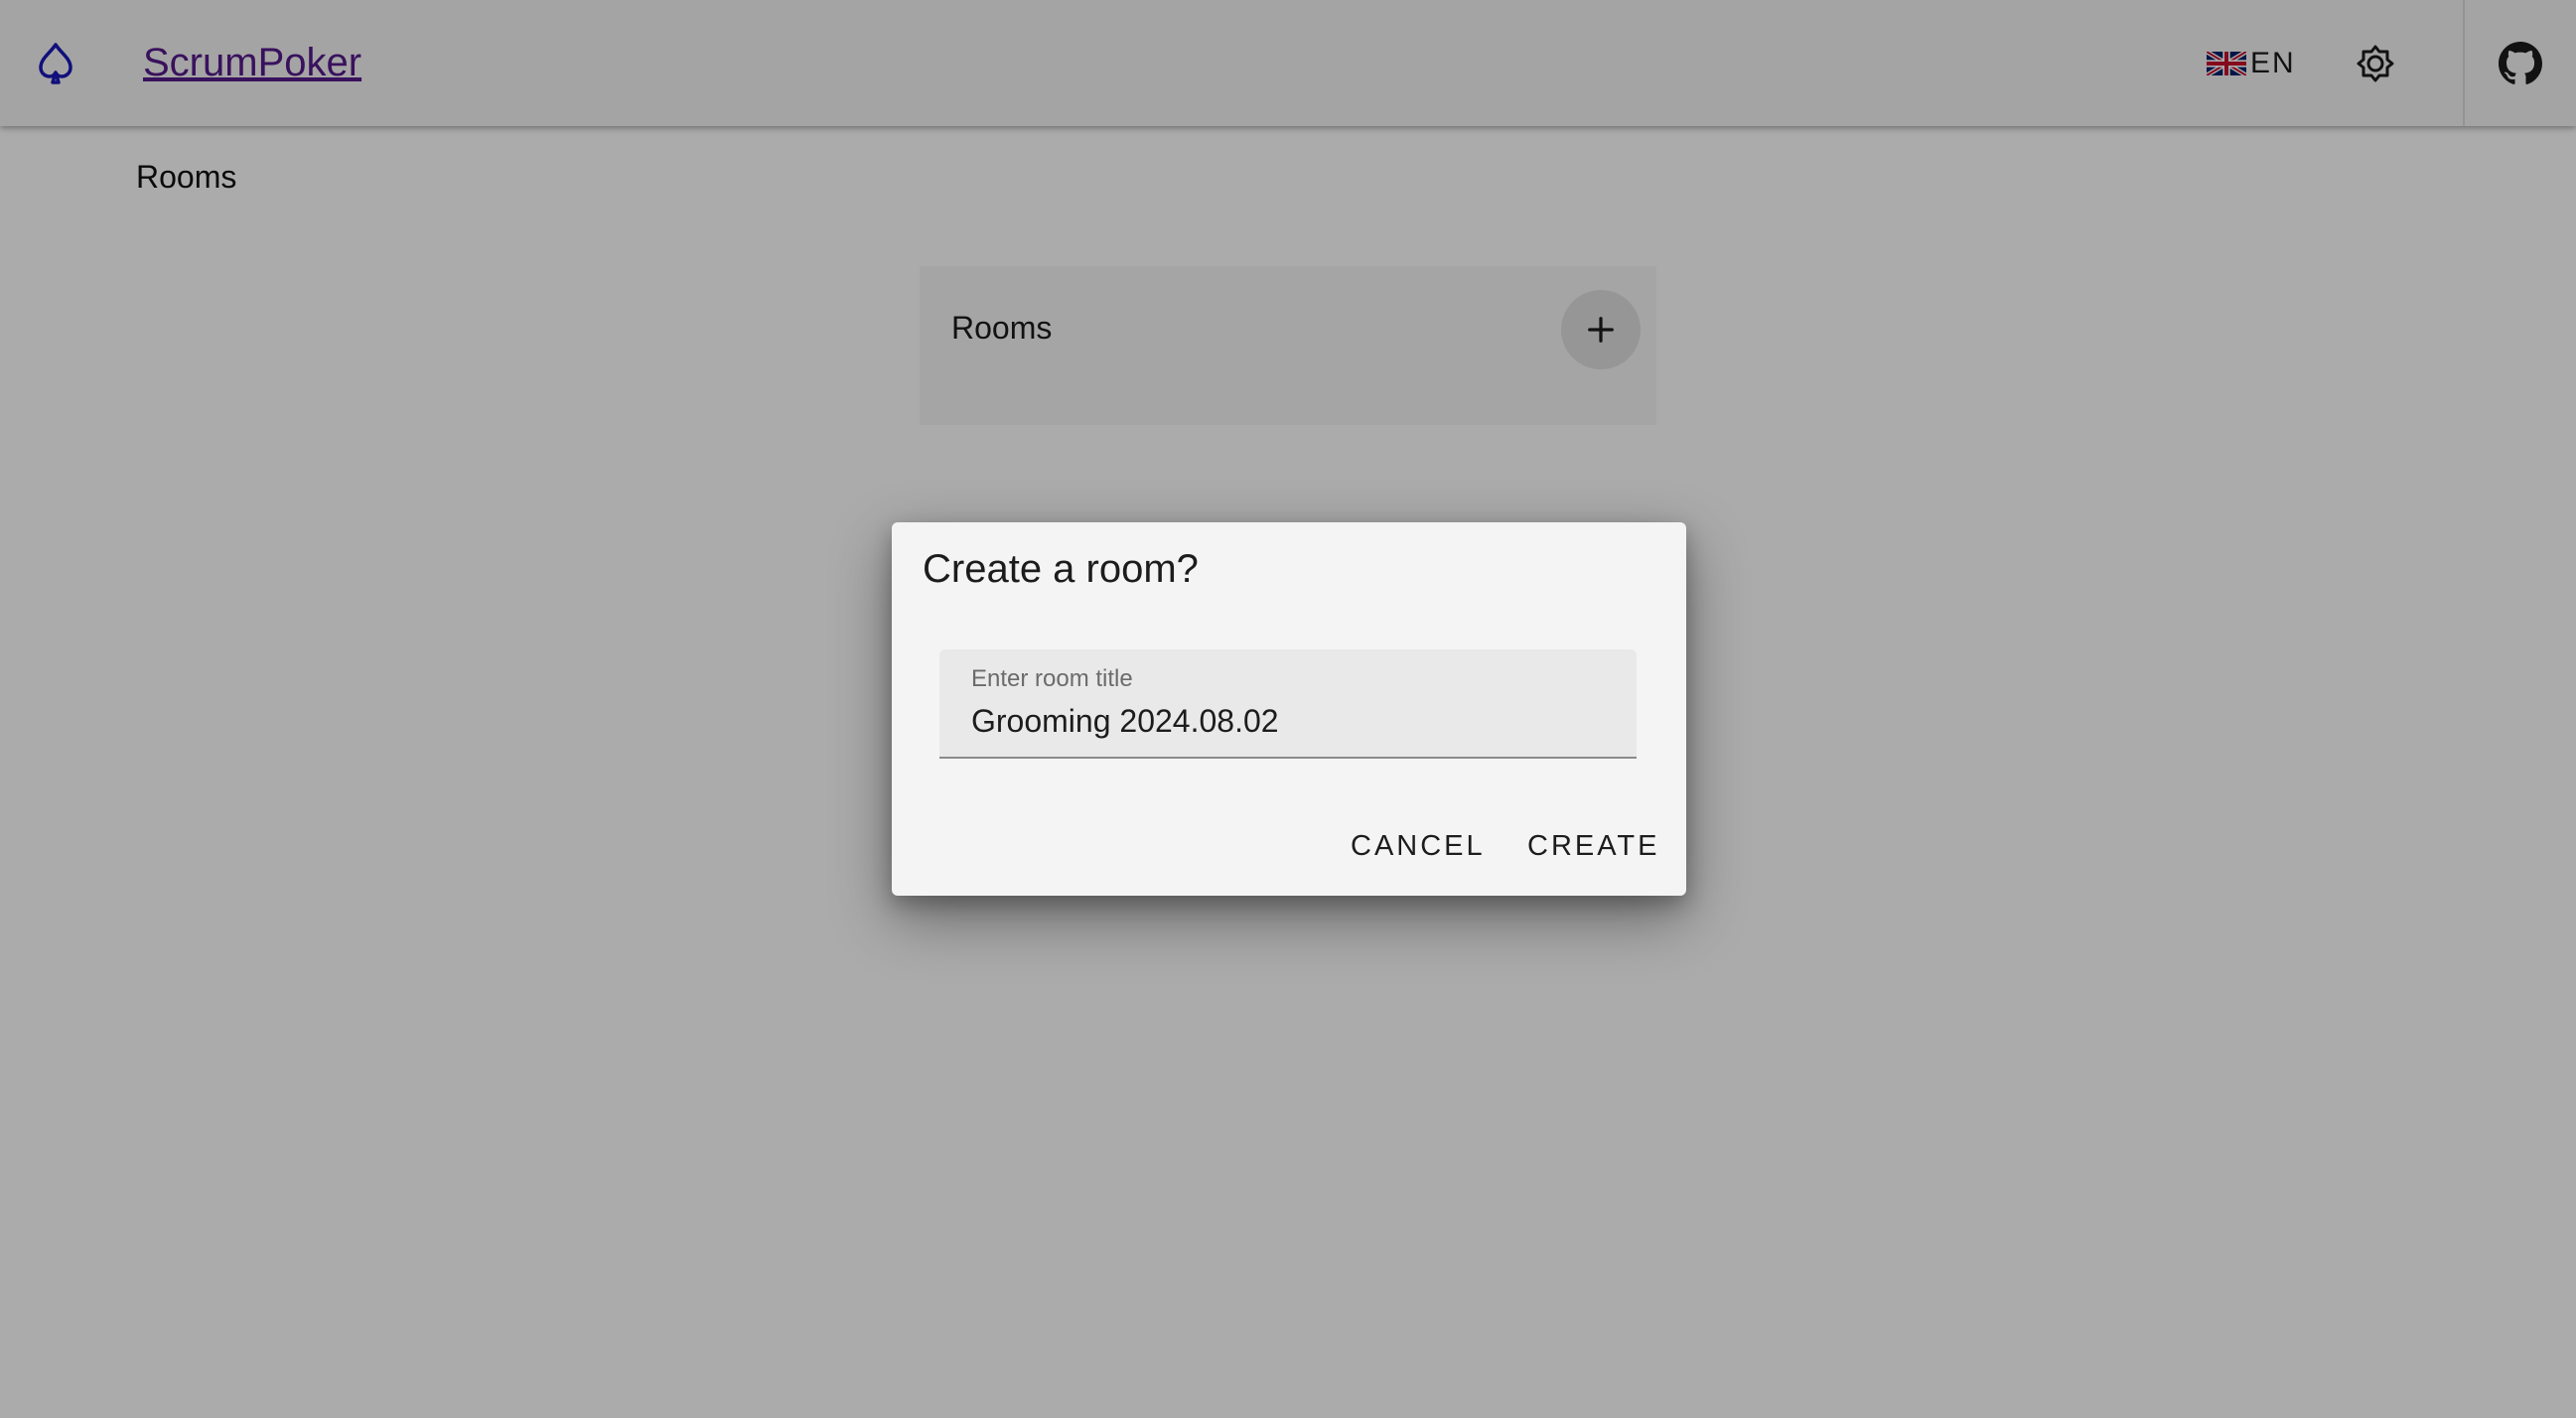 This screenshot has height=1418, width=2576. I want to click on room-title-field: Enter room title, so click(1288, 704).